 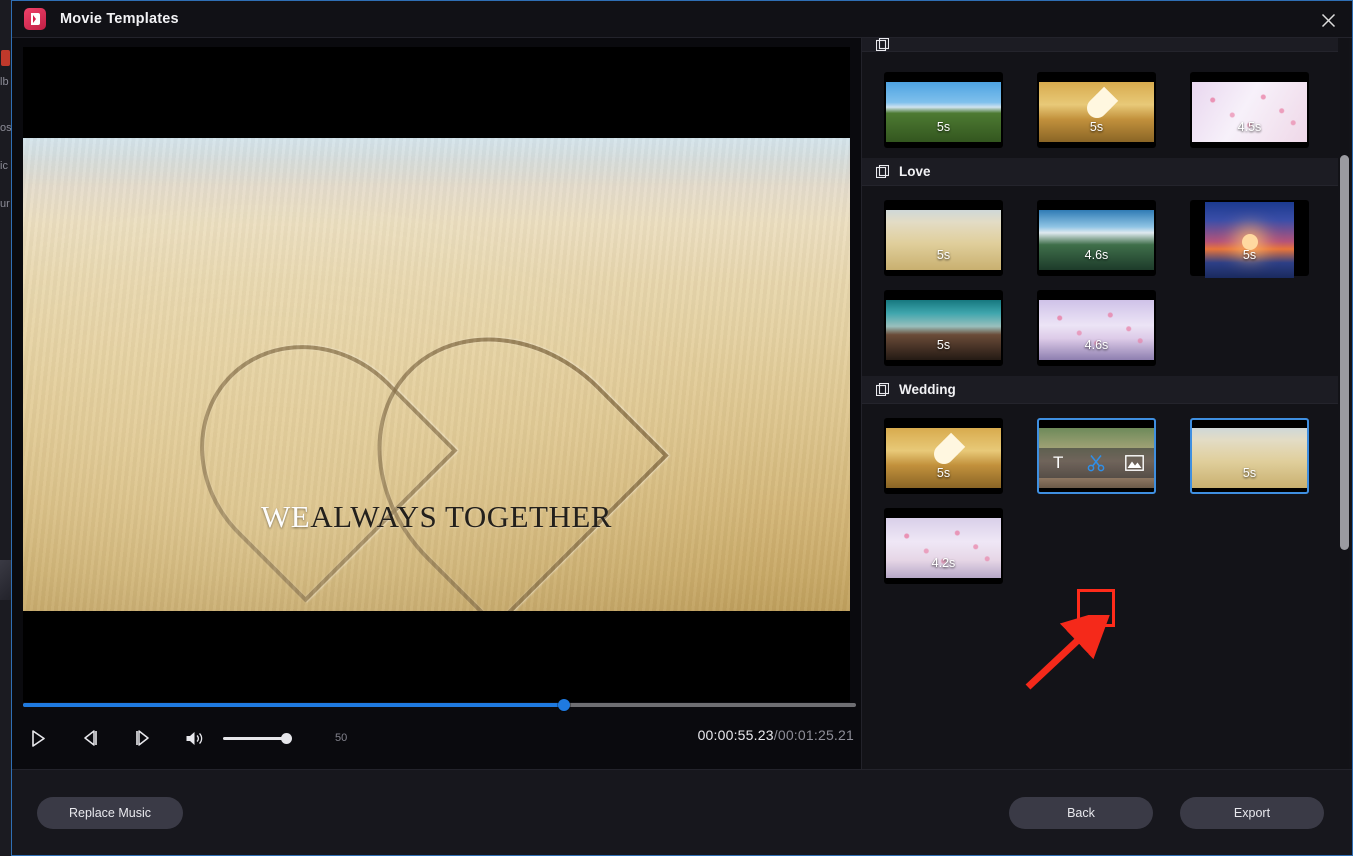 What do you see at coordinates (35, 19) in the screenshot?
I see `filmora-logo-icon` at bounding box center [35, 19].